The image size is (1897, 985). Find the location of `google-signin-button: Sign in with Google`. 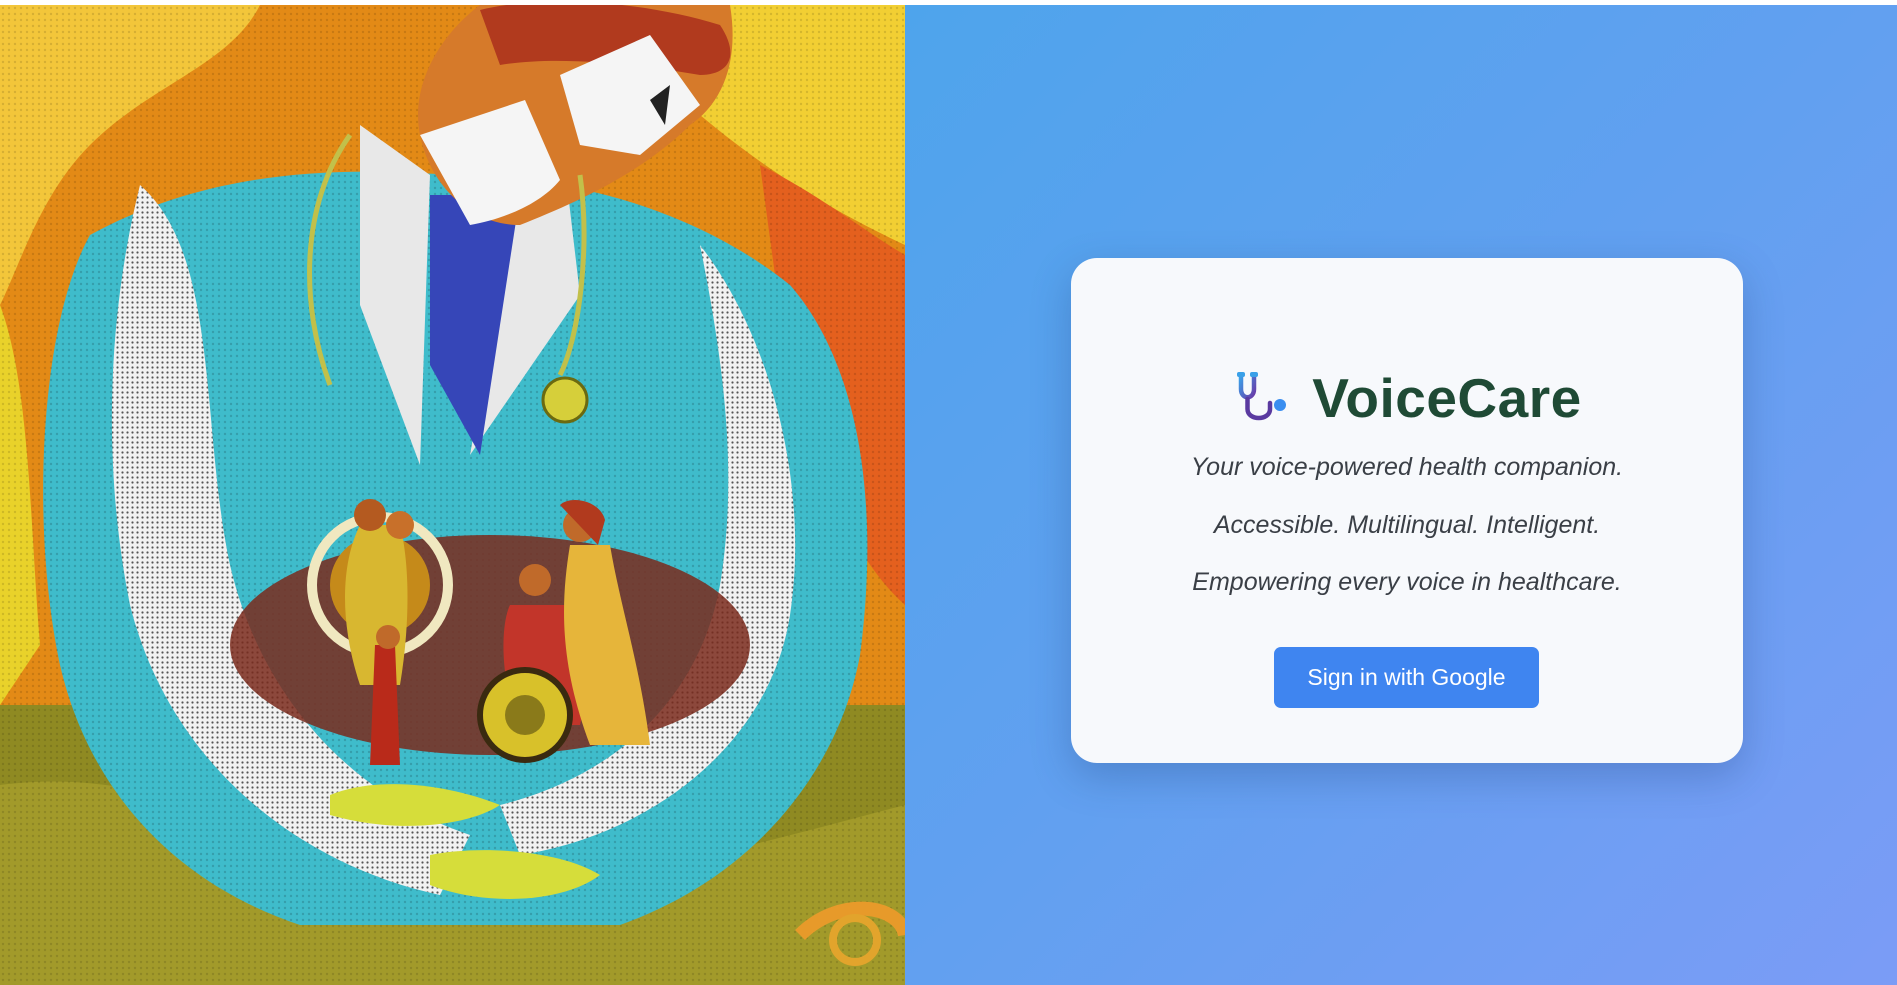

google-signin-button: Sign in with Google is located at coordinates (1406, 677).